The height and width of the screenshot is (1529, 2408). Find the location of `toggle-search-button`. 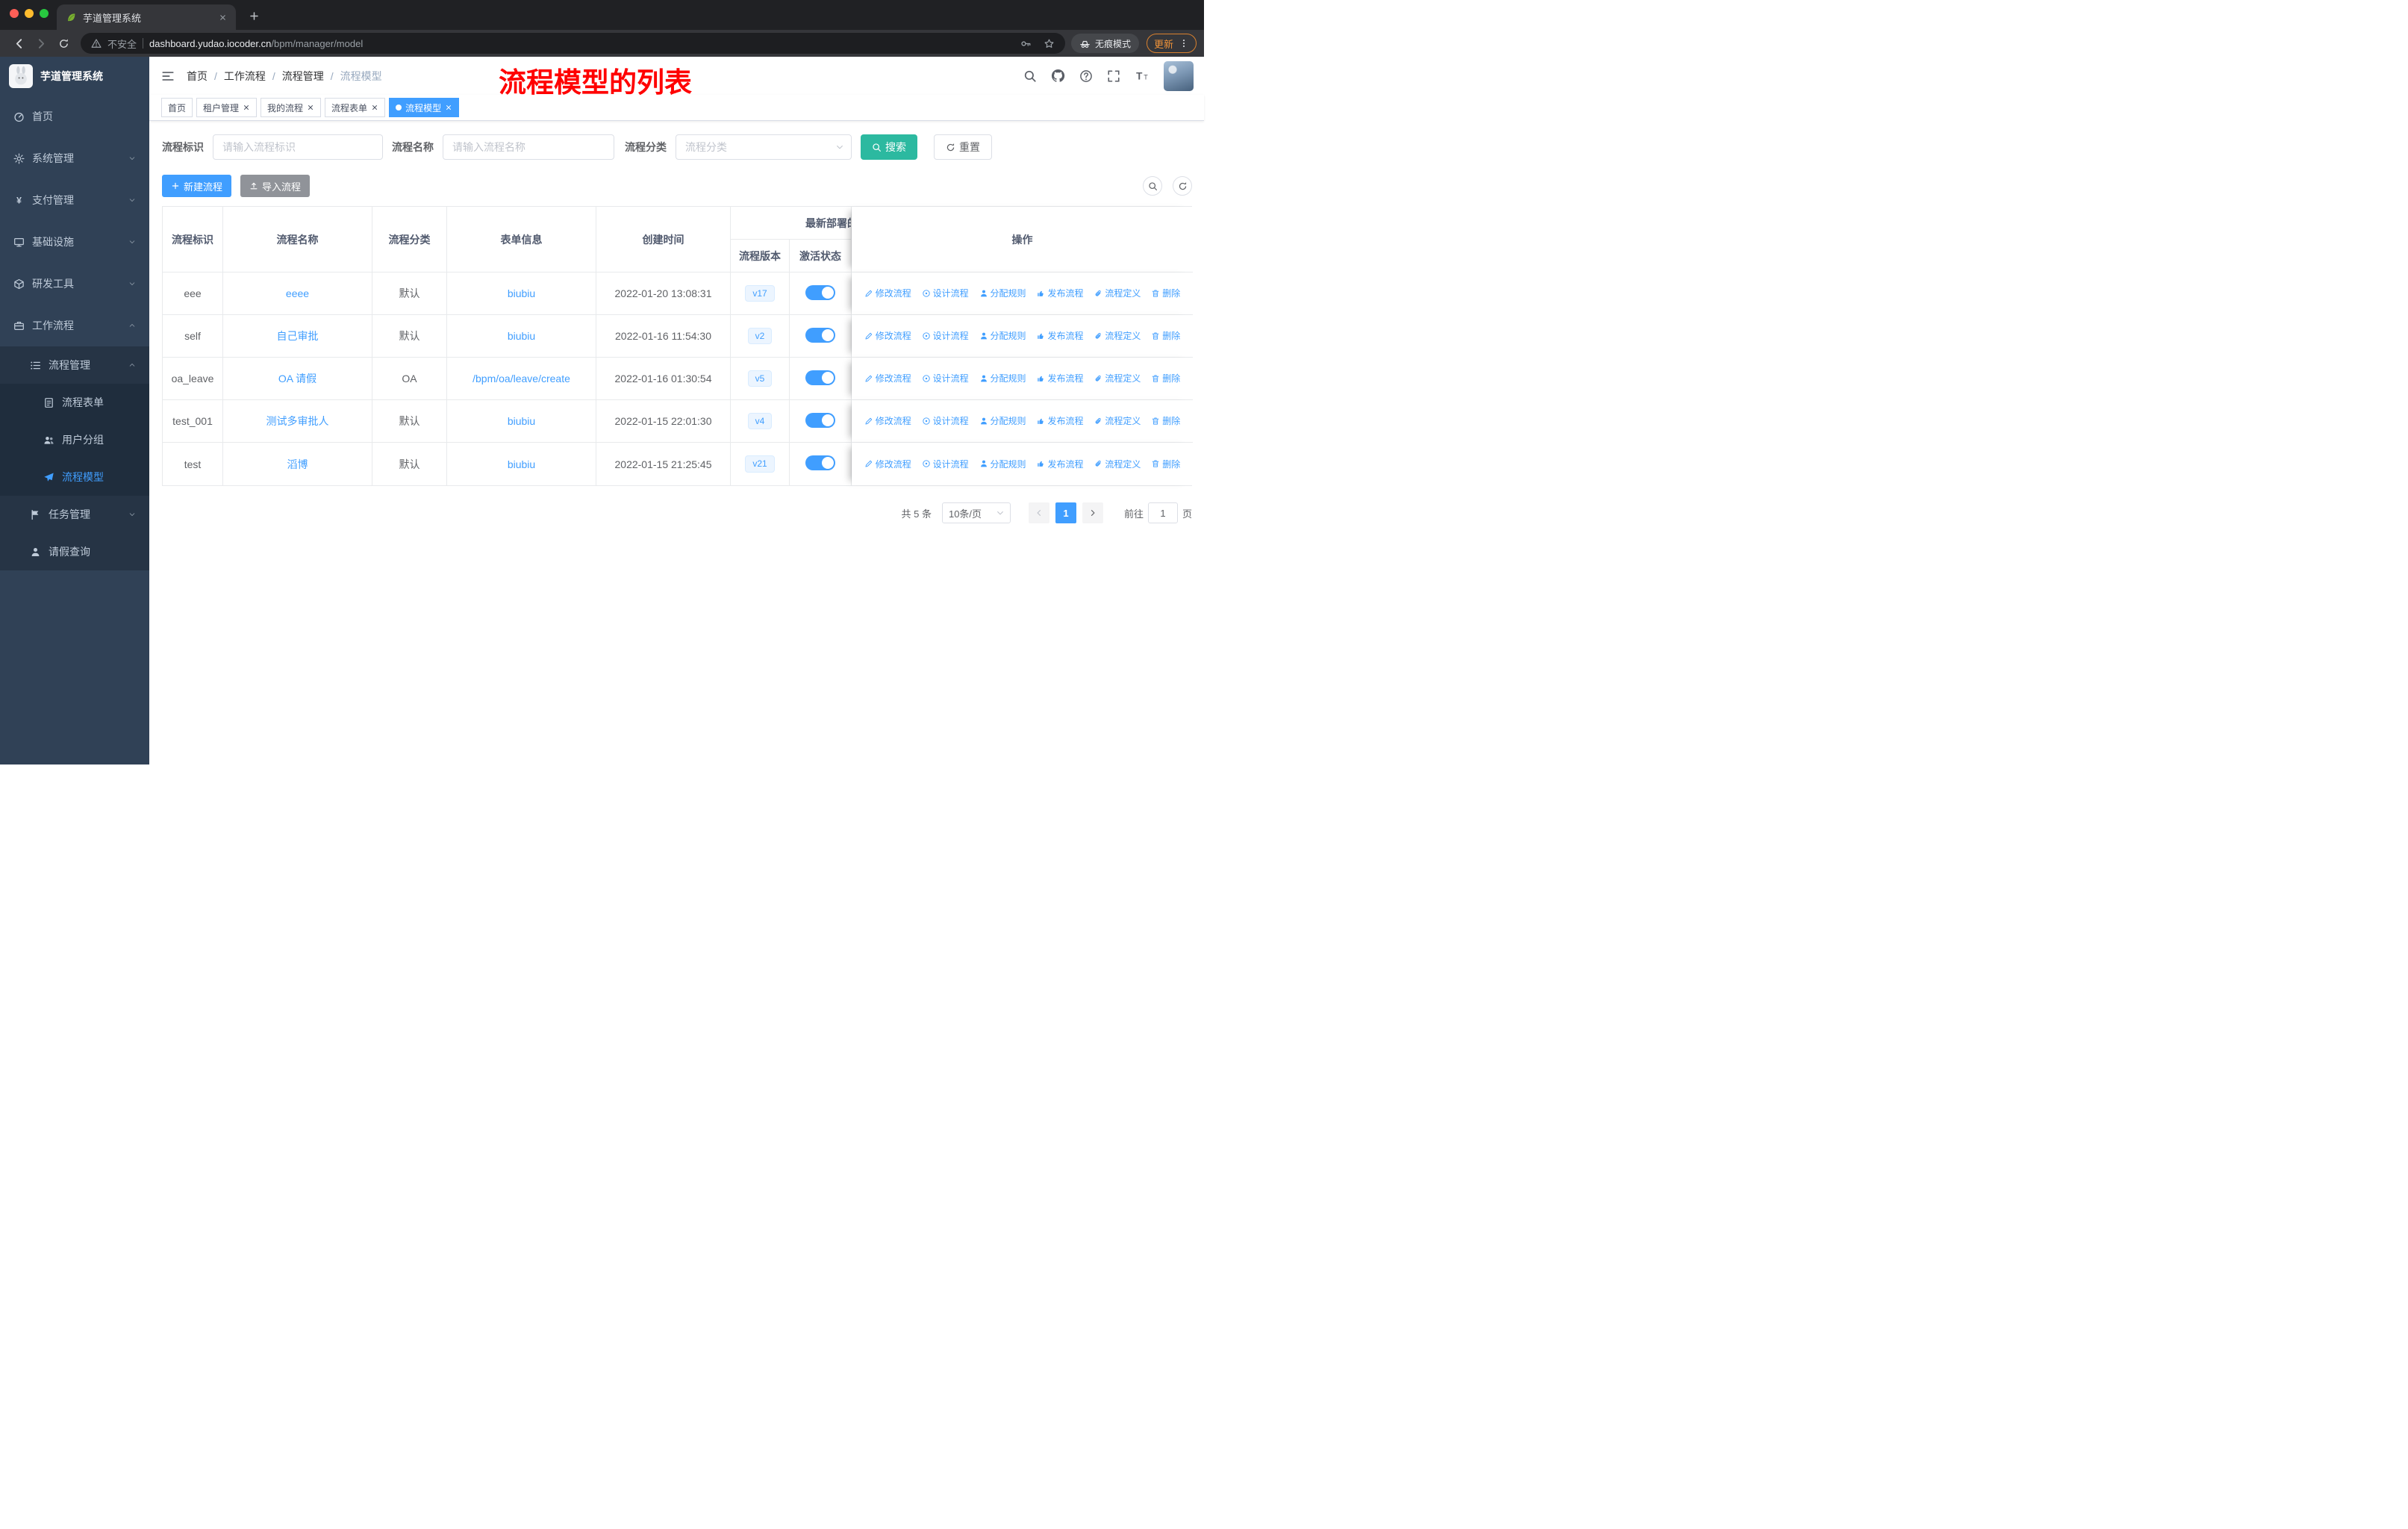

toggle-search-button is located at coordinates (1152, 186).